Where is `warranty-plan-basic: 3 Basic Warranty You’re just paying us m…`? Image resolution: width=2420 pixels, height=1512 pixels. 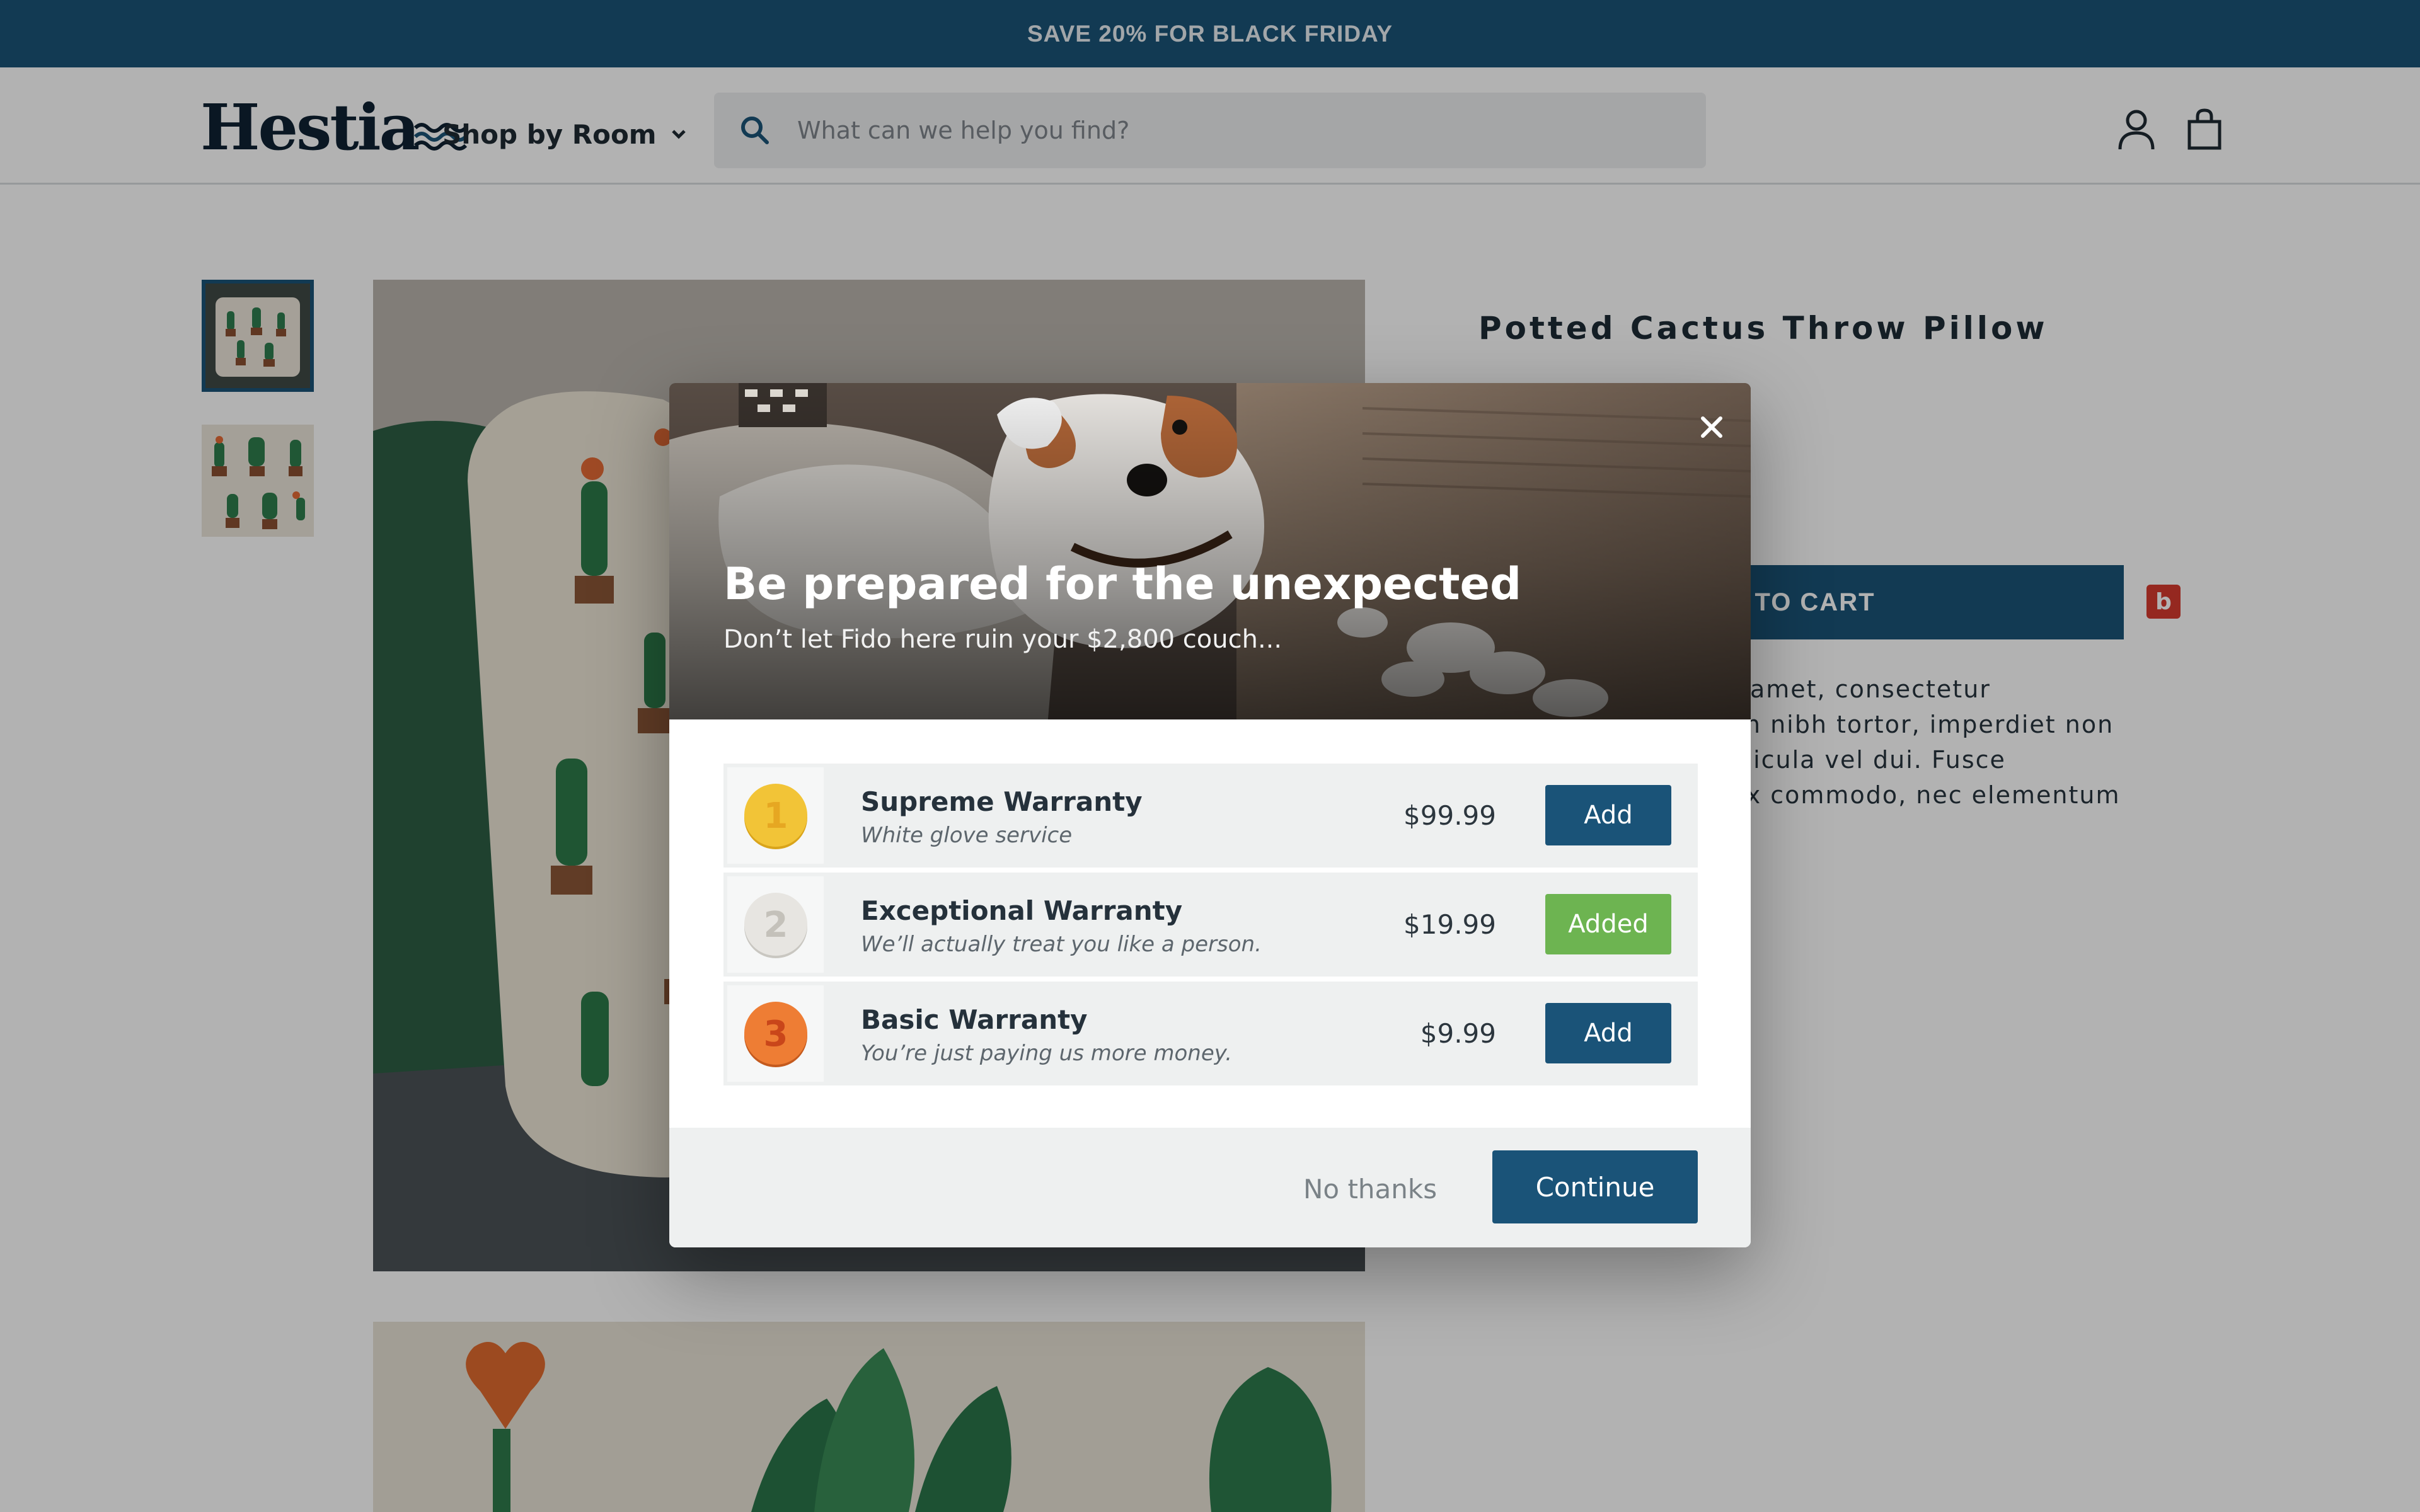 warranty-plan-basic: 3 Basic Warranty You’re just paying us m… is located at coordinates (1211, 1033).